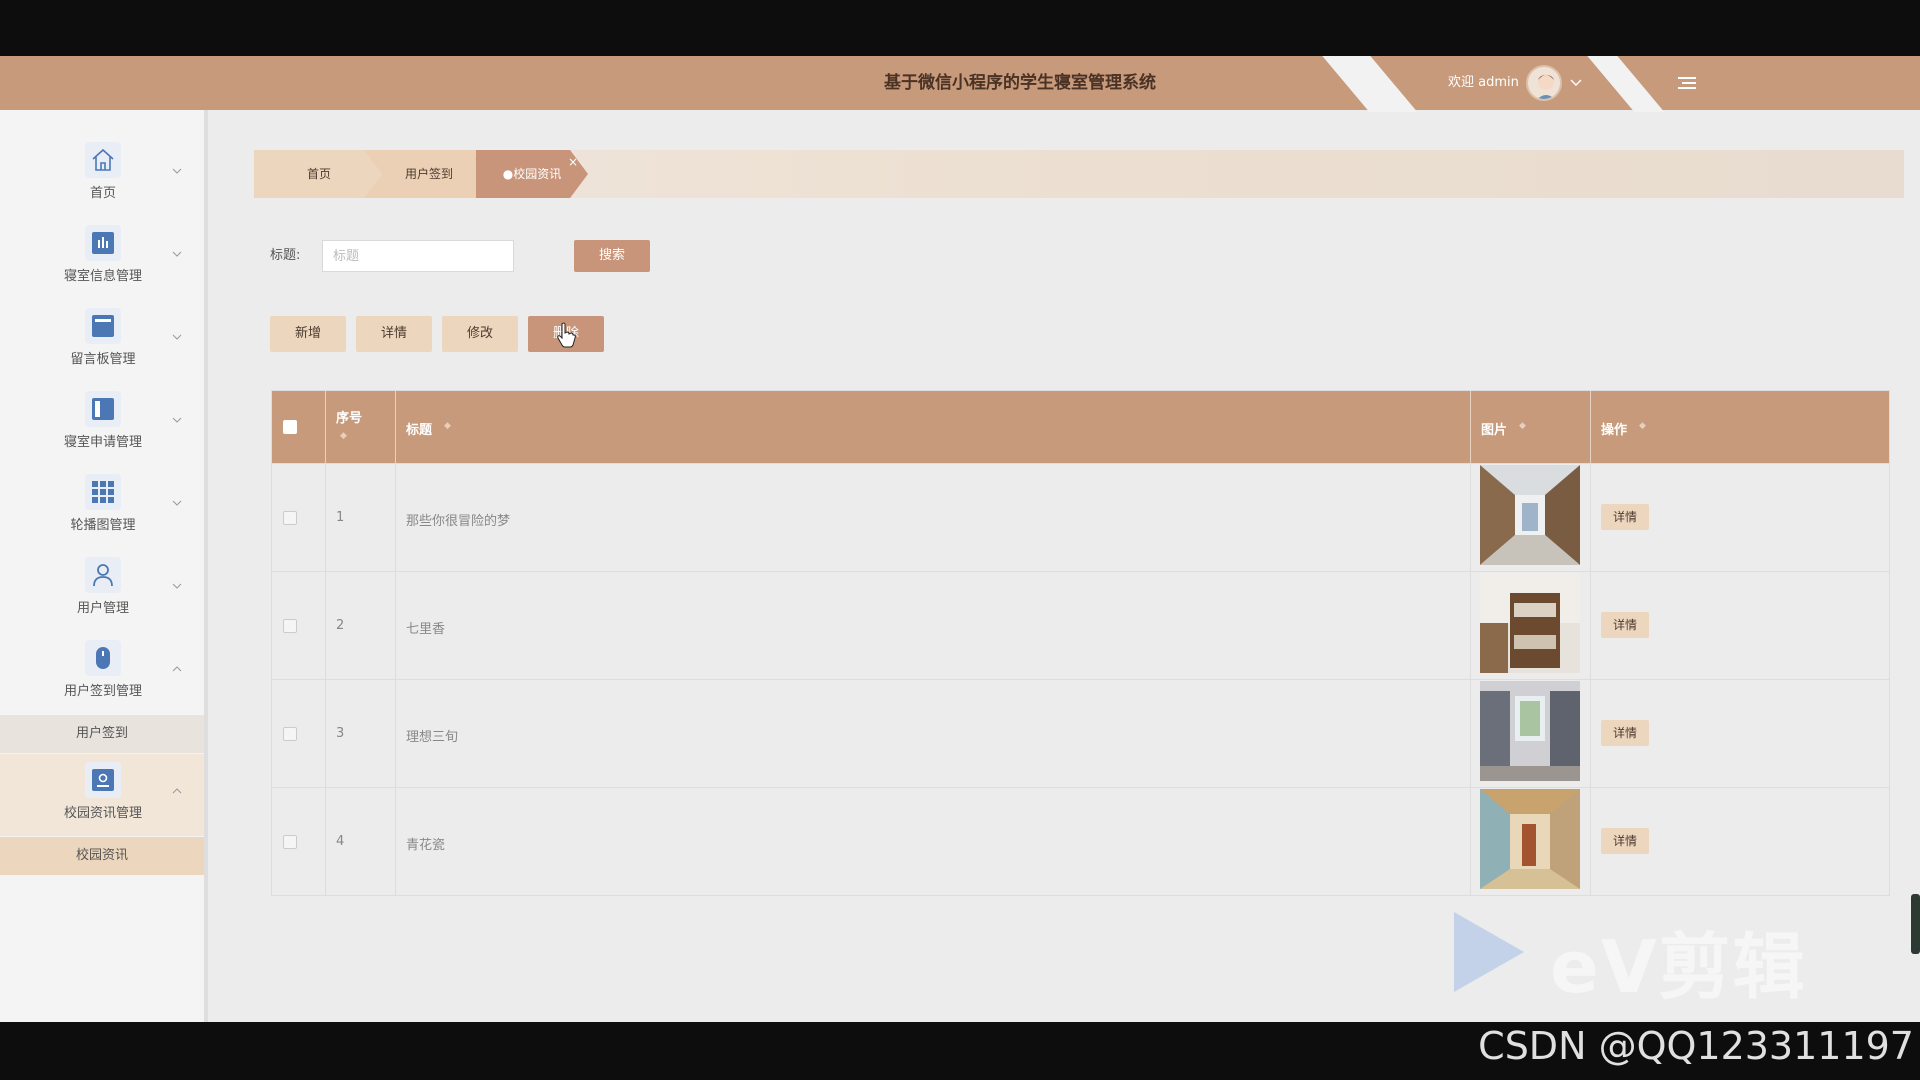 The width and height of the screenshot is (1920, 1080). I want to click on sidebar-item-label: 留言板管理, so click(103, 359).